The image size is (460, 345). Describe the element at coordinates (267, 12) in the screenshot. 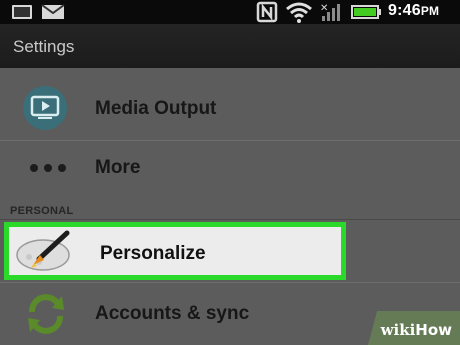

I see `nfc-icon` at that location.